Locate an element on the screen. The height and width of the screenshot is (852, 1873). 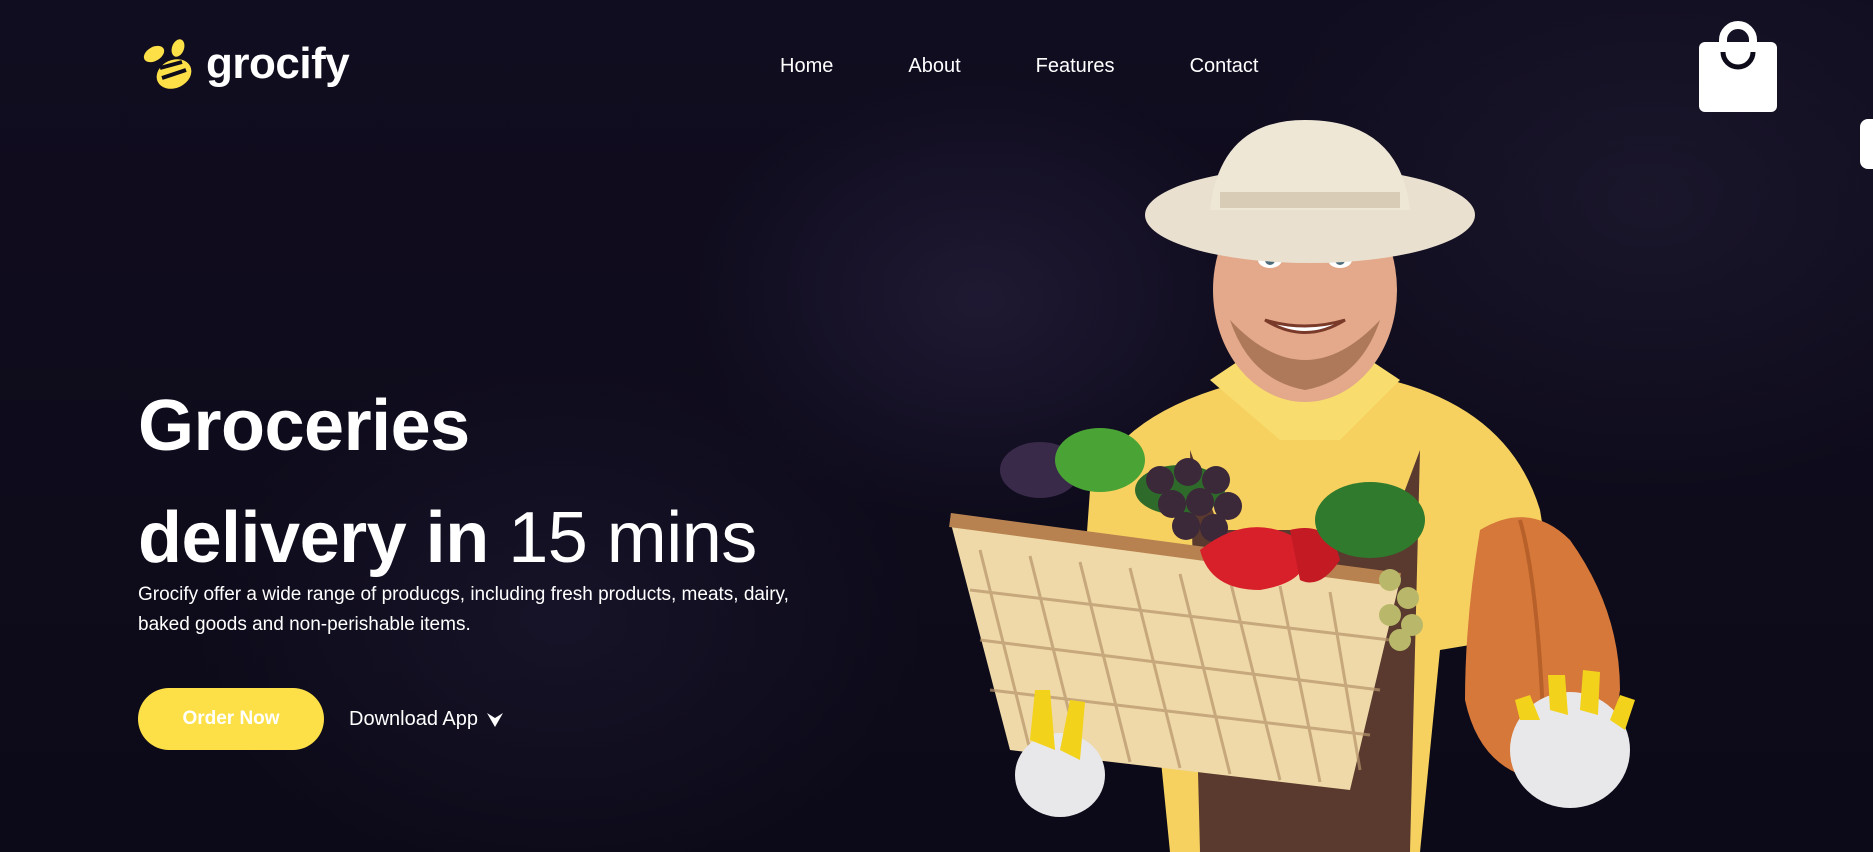
brand-logo: grocify is located at coordinates (244, 66).